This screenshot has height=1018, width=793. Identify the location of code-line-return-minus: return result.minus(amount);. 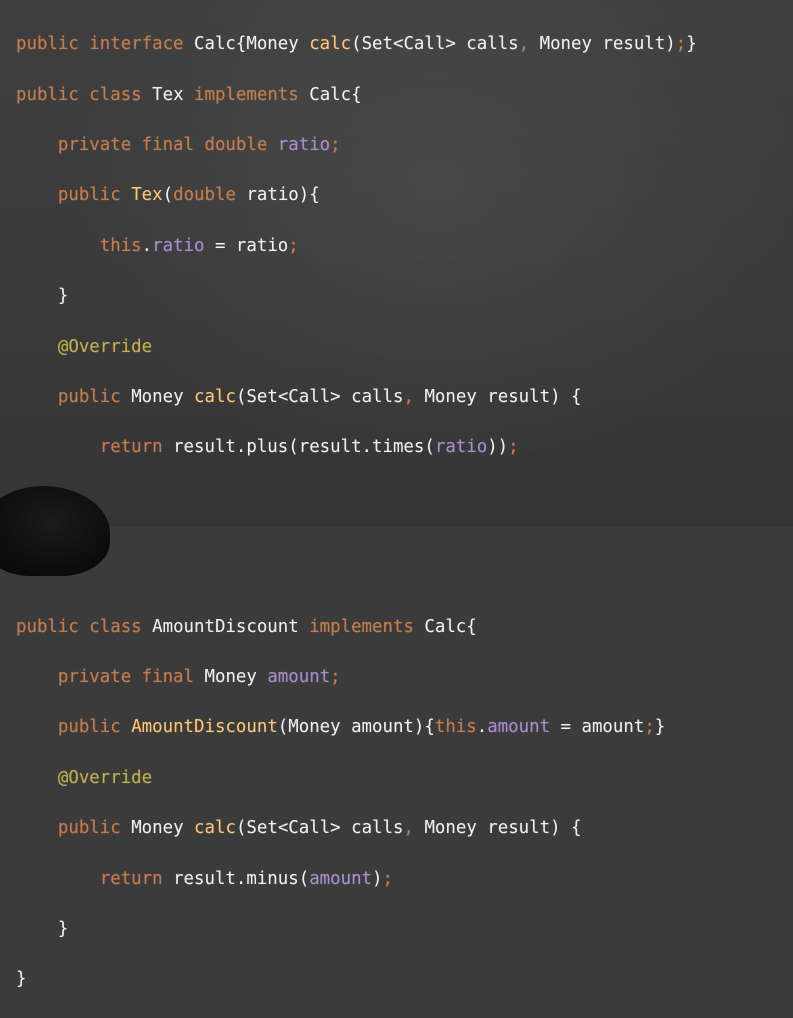
(246, 878).